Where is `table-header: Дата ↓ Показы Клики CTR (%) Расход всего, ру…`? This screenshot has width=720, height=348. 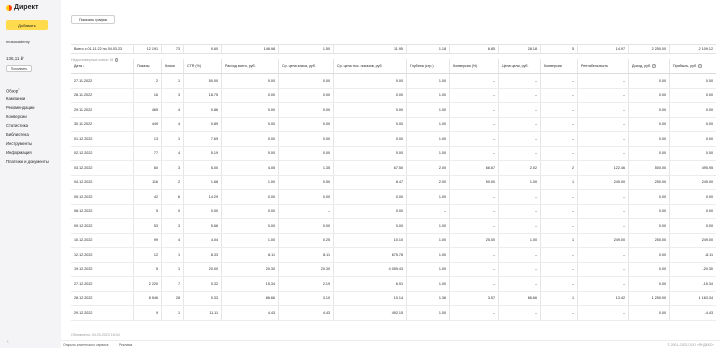
table-header: Дата ↓ Показы Клики CTR (%) Расход всего, ру… is located at coordinates (393, 66).